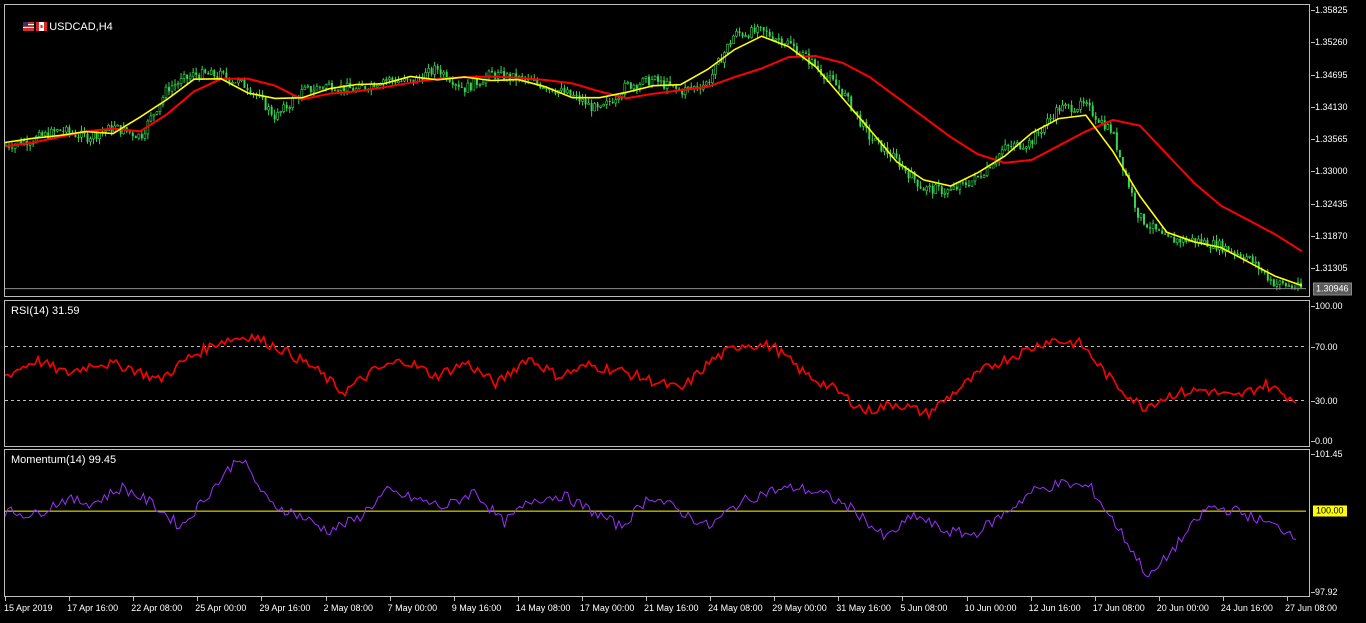 The image size is (1366, 623). Describe the element at coordinates (671, 608) in the screenshot. I see `time-tick: 21 May 16:00` at that location.